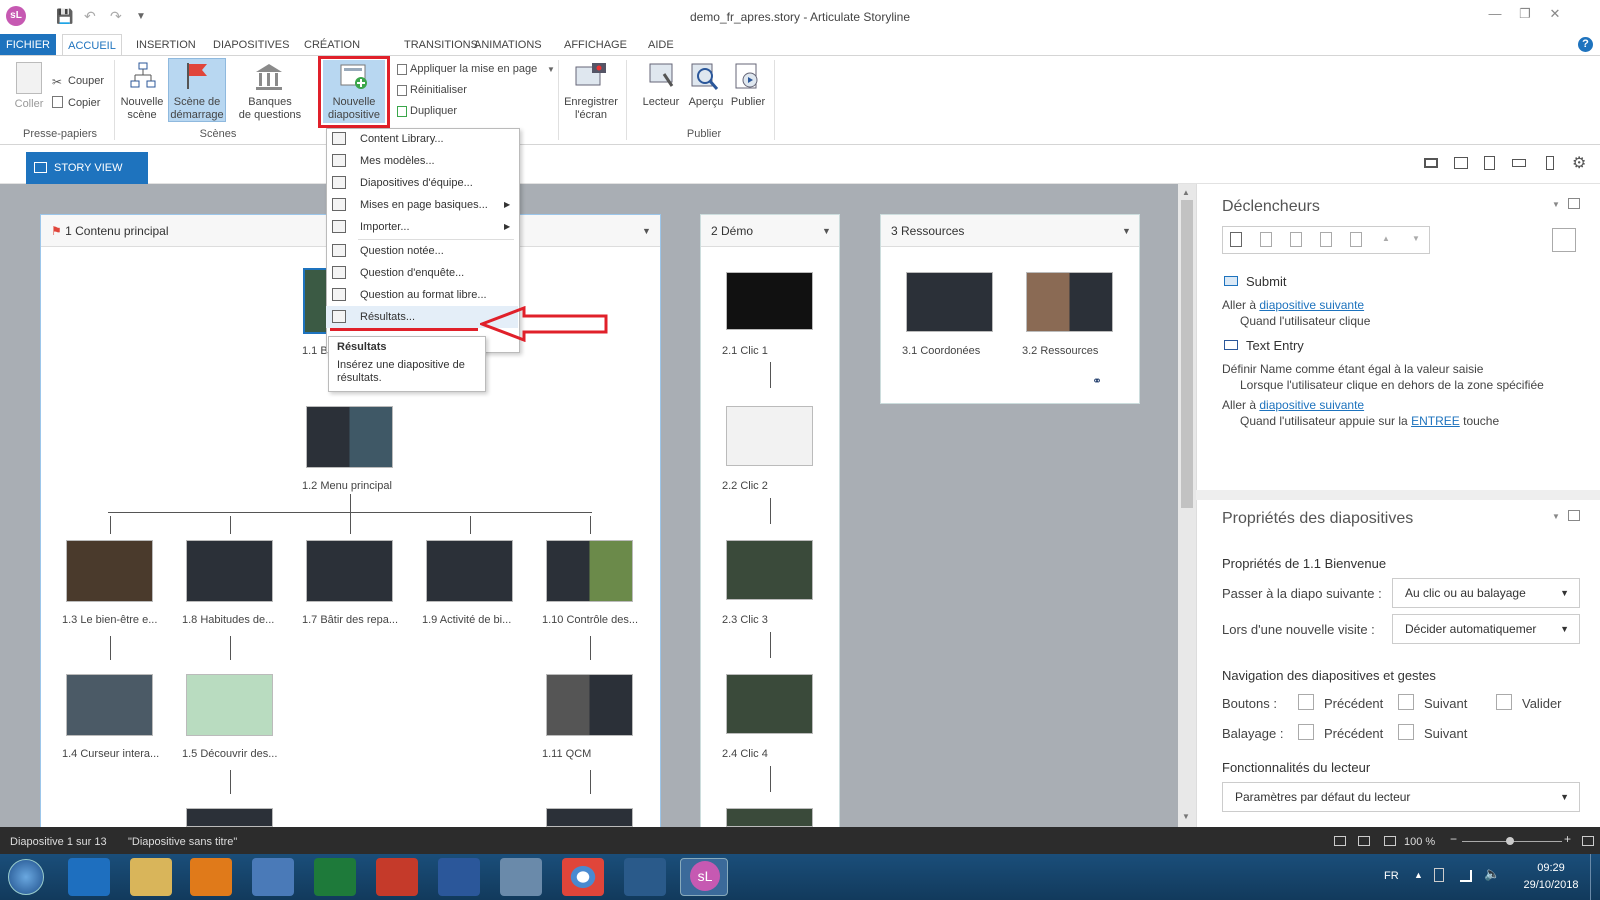  What do you see at coordinates (1398, 495) in the screenshot?
I see `panel-splitter` at bounding box center [1398, 495].